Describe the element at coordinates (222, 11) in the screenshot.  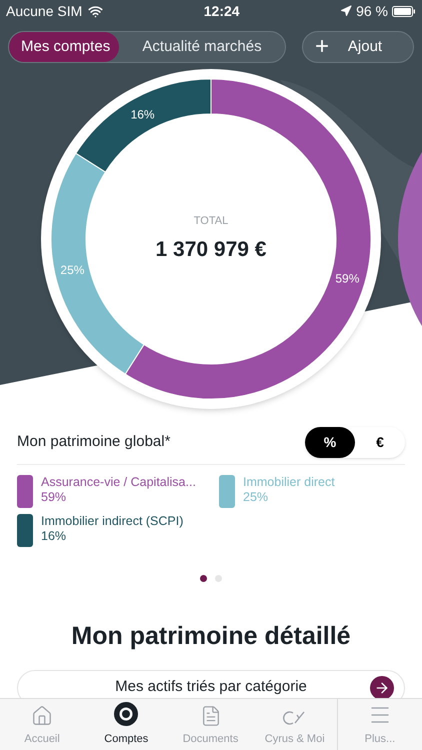
I see `clock-text: 12:24` at that location.